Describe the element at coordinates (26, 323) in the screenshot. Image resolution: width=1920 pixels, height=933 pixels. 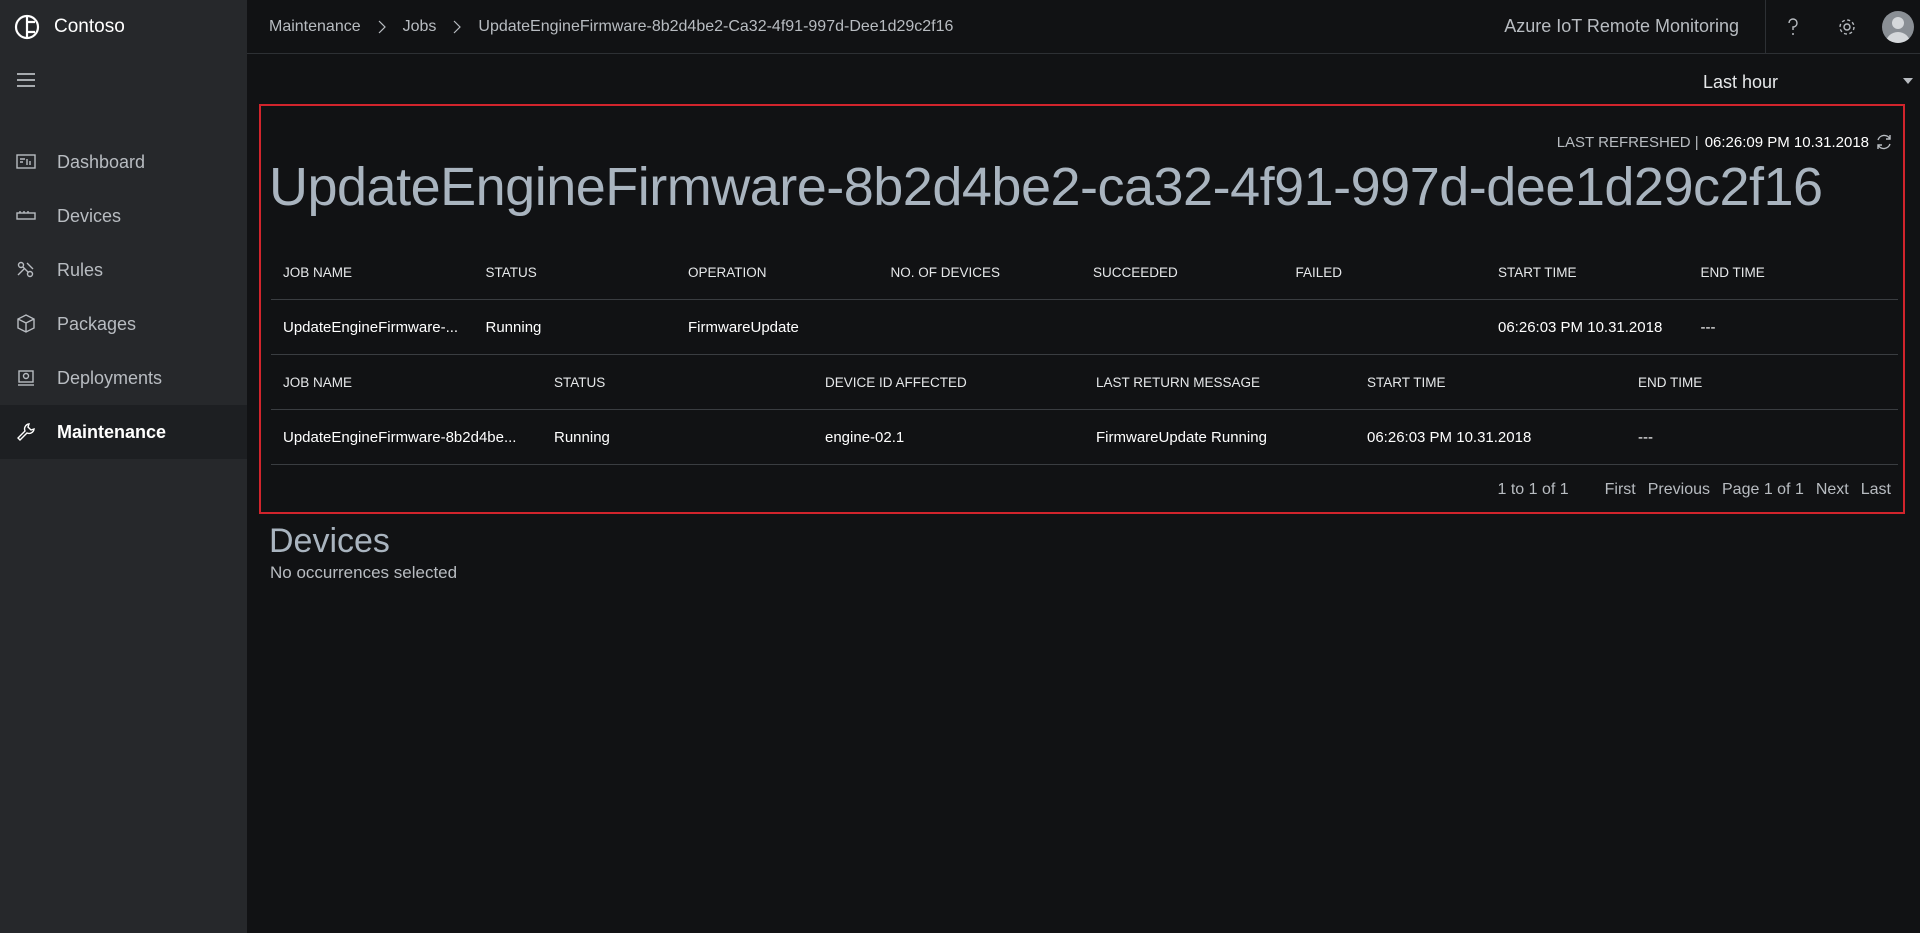
I see `packages-icon` at that location.